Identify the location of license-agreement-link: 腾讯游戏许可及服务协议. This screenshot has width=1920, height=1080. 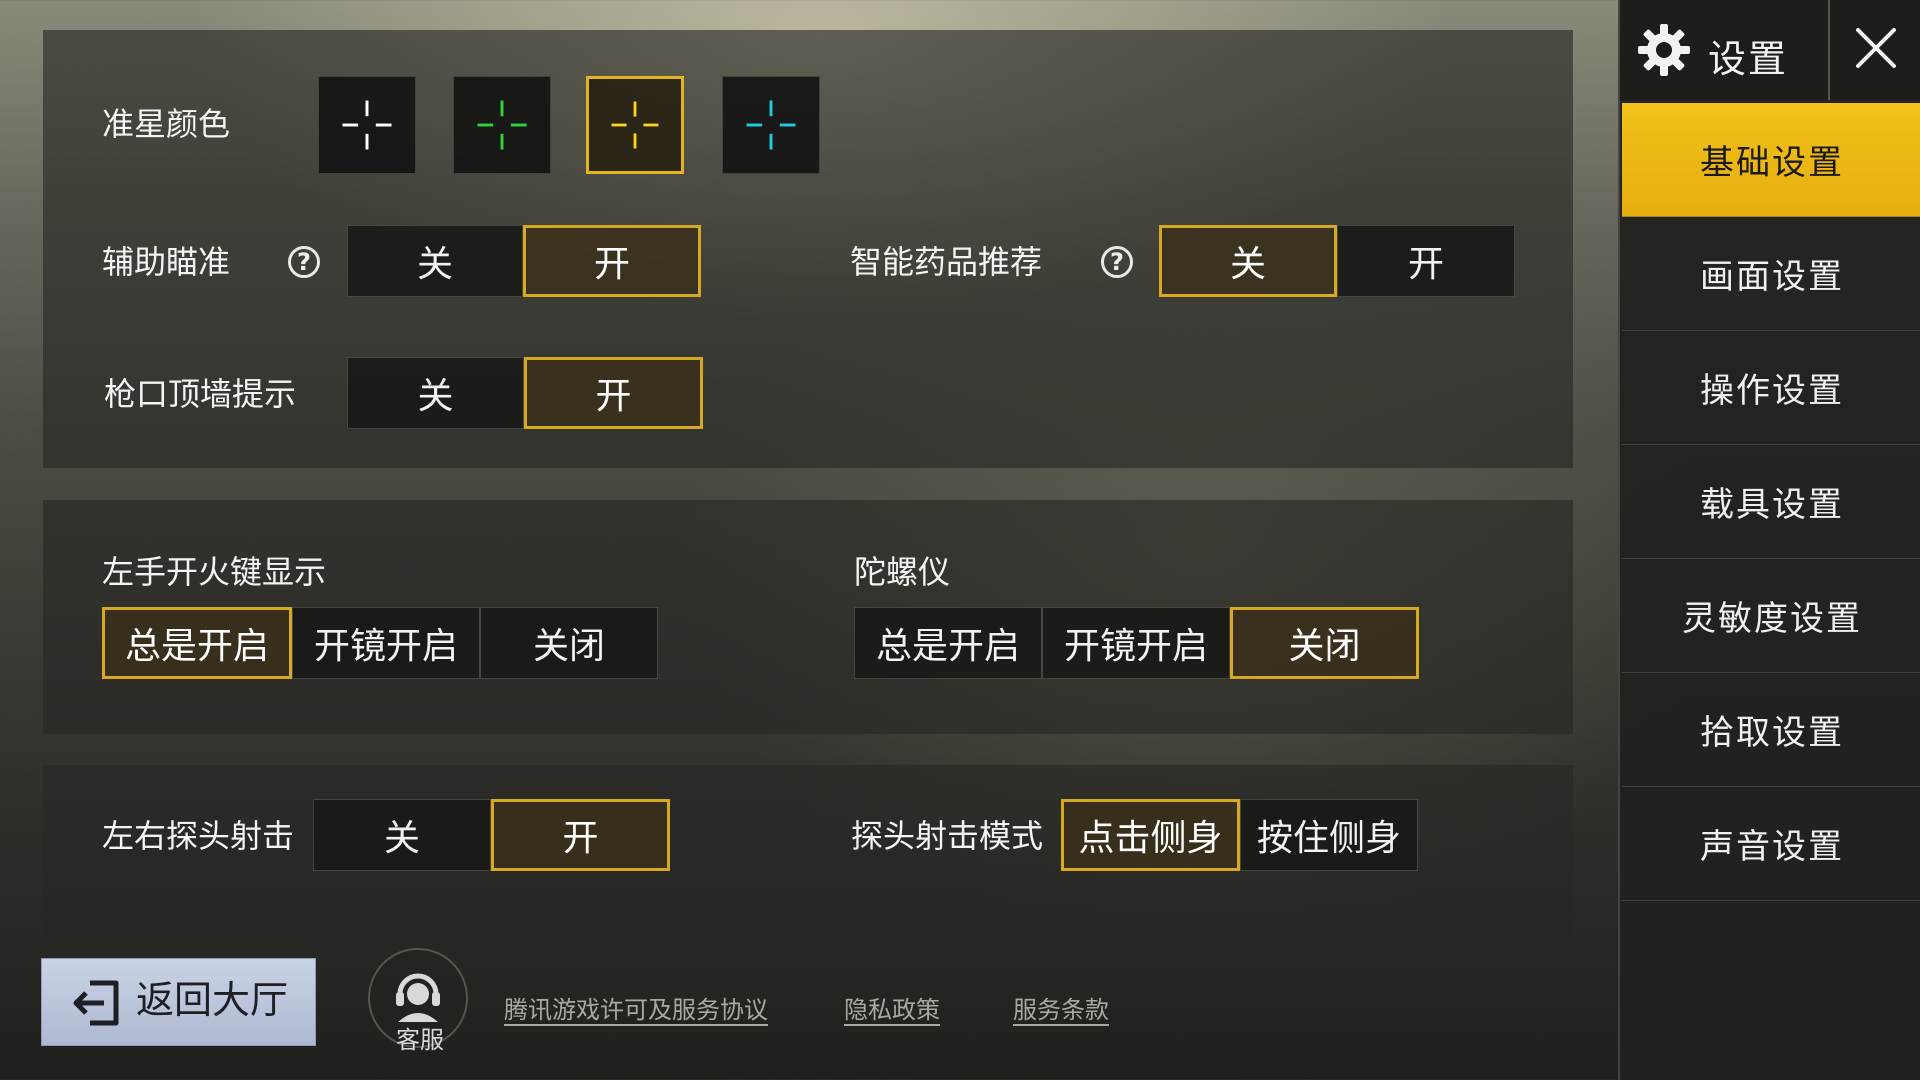
(636, 1007).